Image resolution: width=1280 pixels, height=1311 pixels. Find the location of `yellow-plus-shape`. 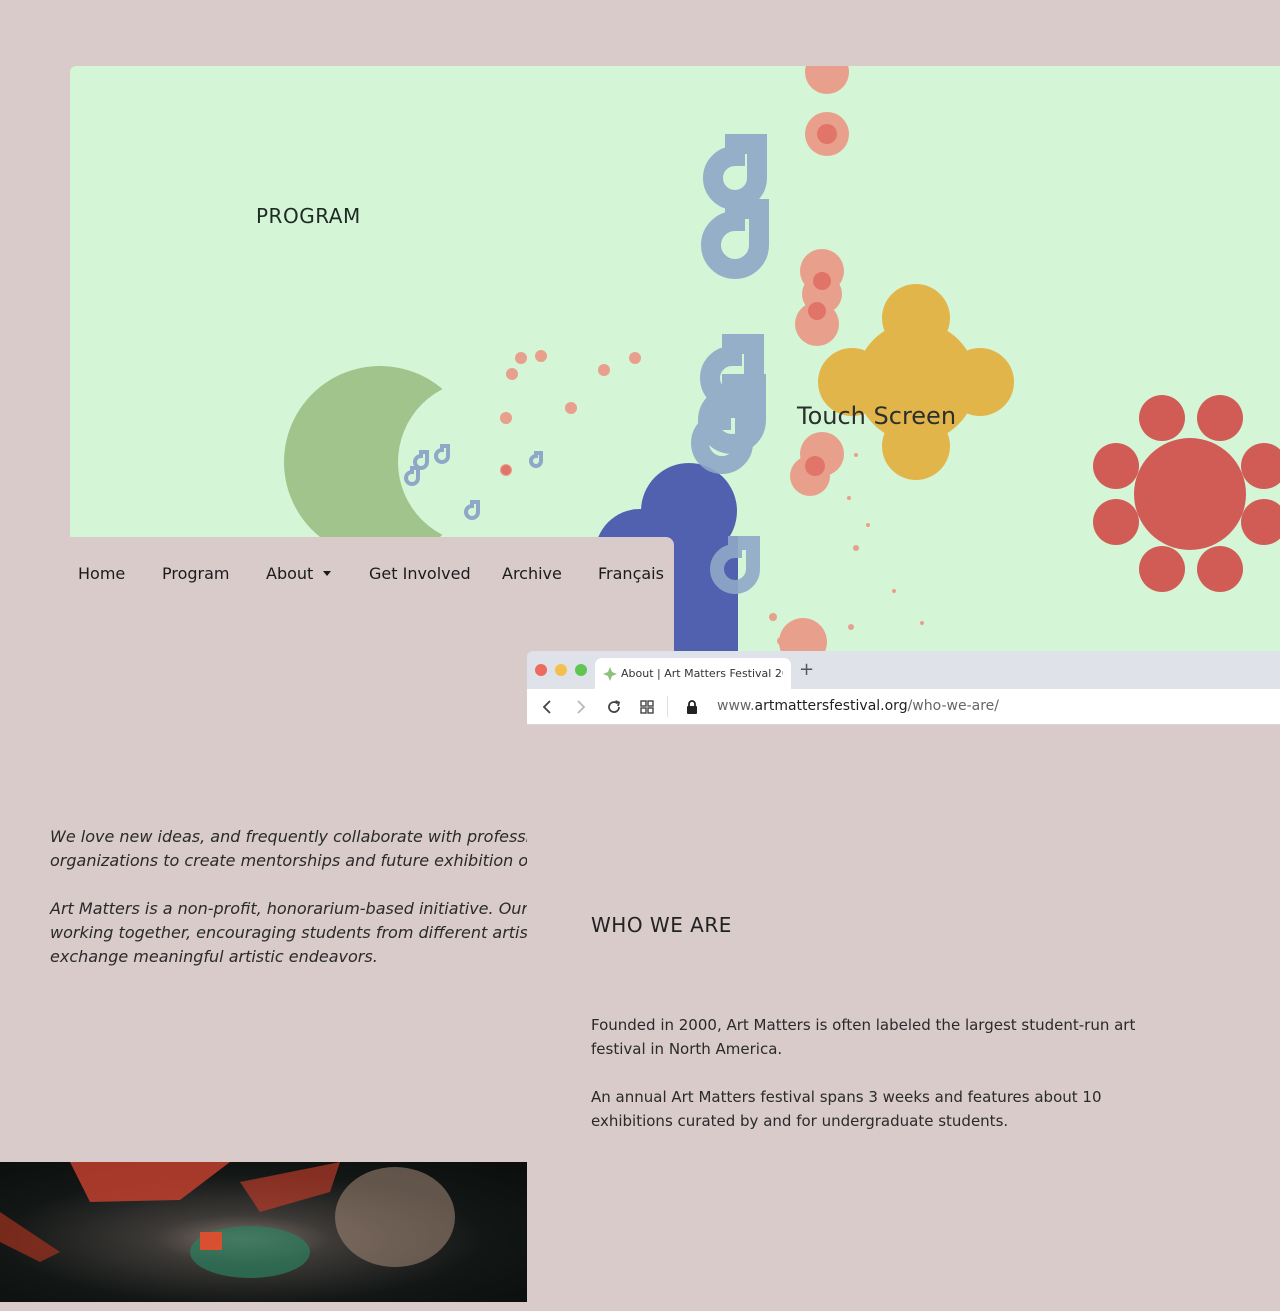

yellow-plus-shape is located at coordinates (916, 382).